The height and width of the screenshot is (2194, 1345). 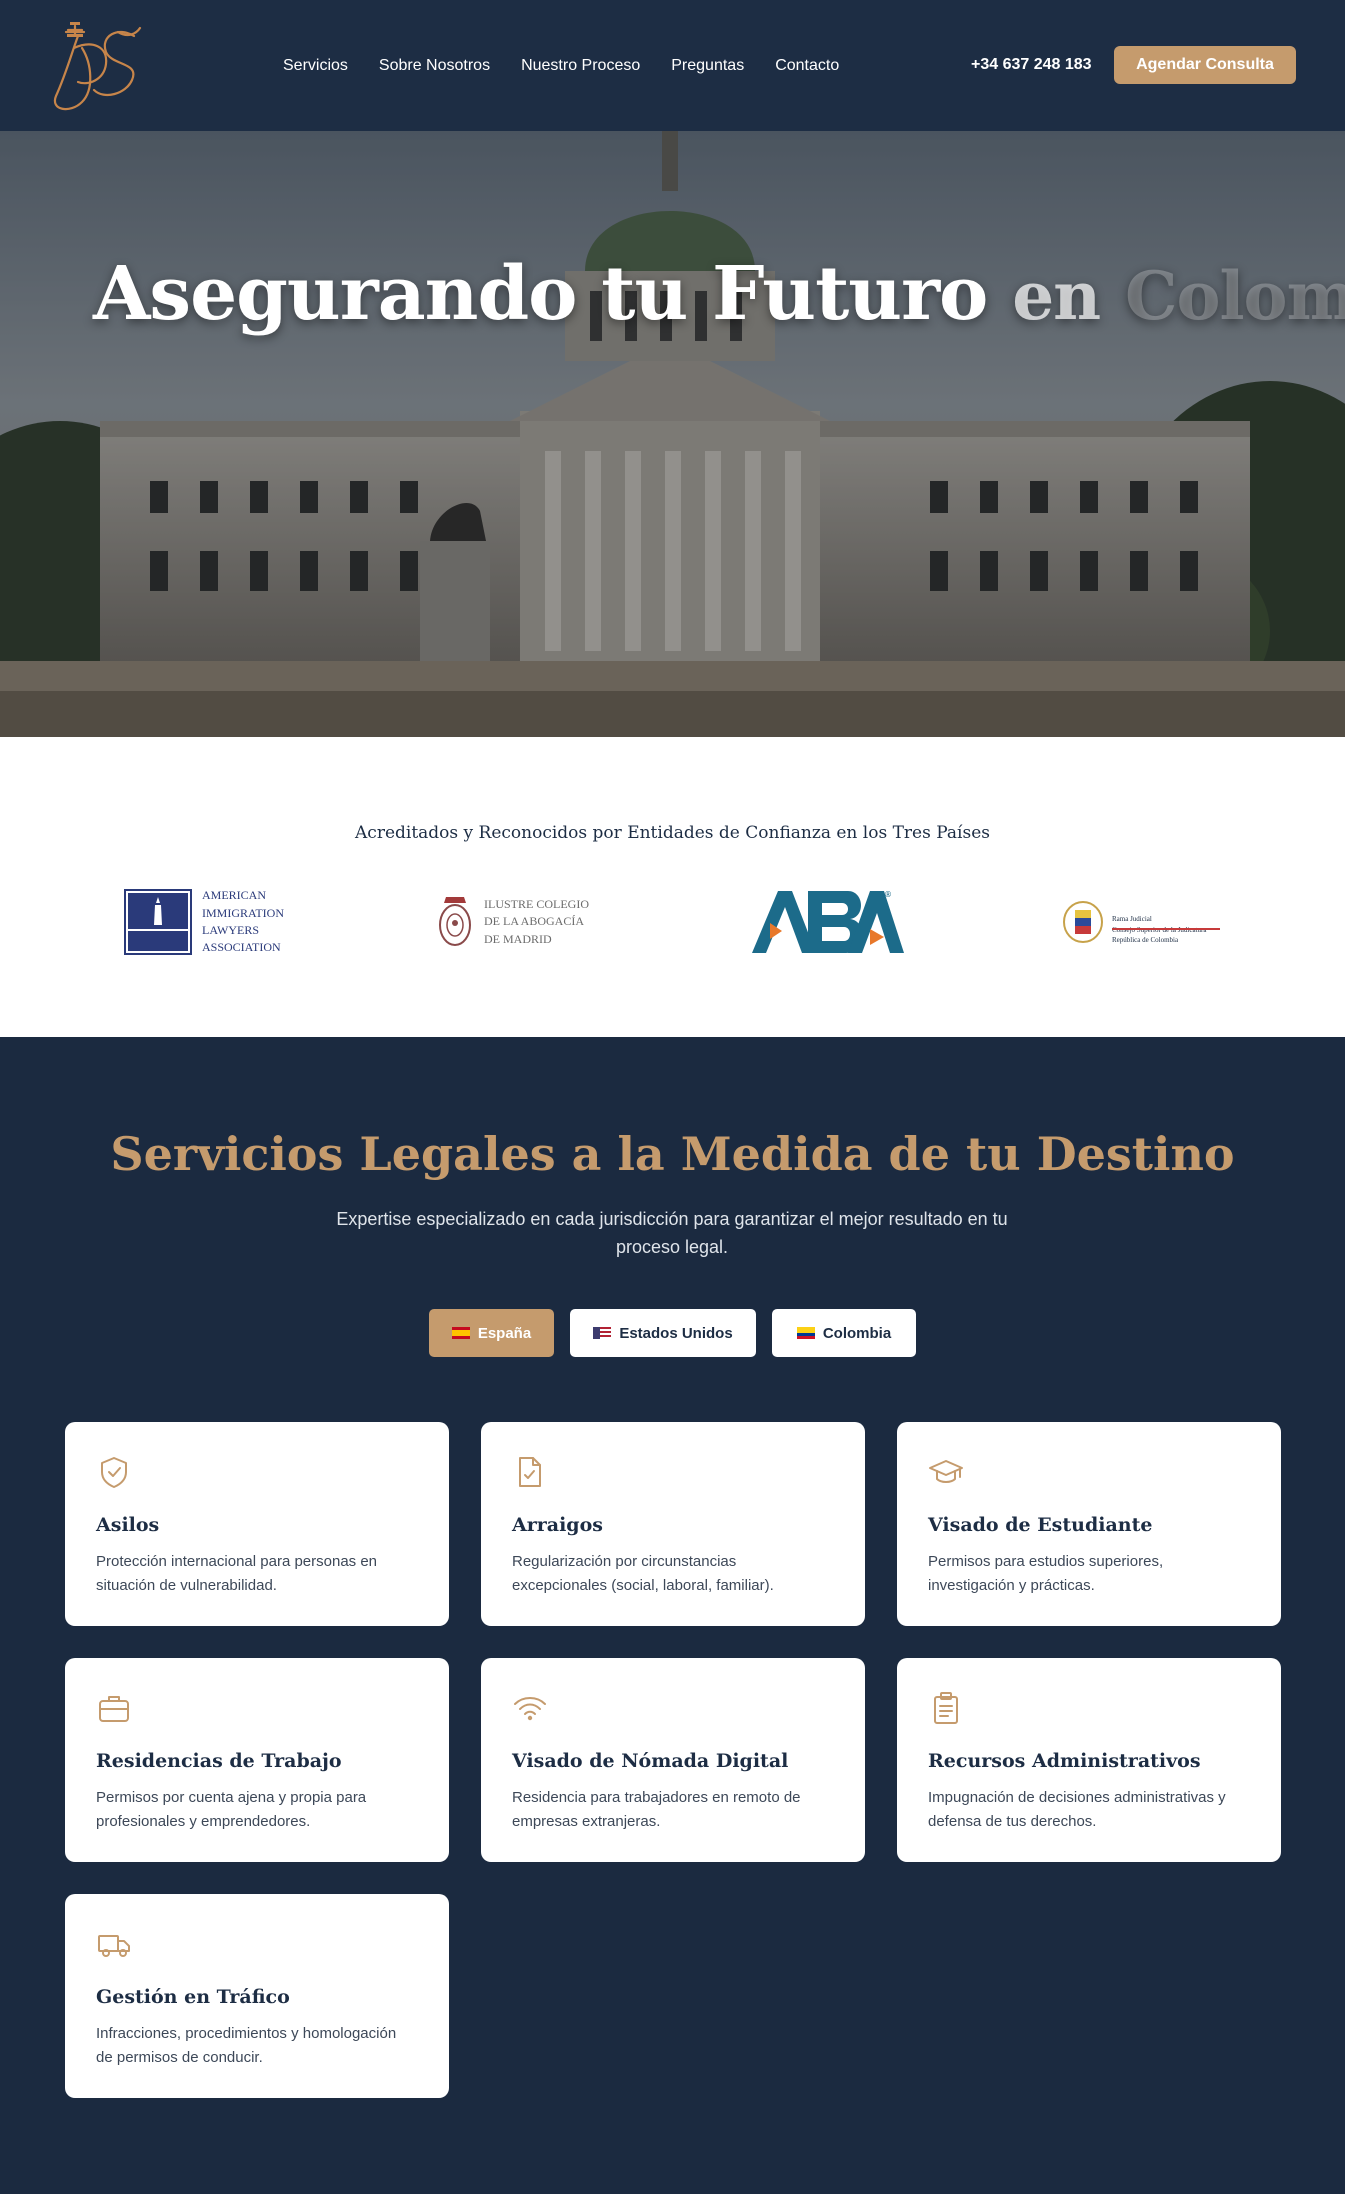 What do you see at coordinates (100, 65) in the screenshot?
I see `logo` at bounding box center [100, 65].